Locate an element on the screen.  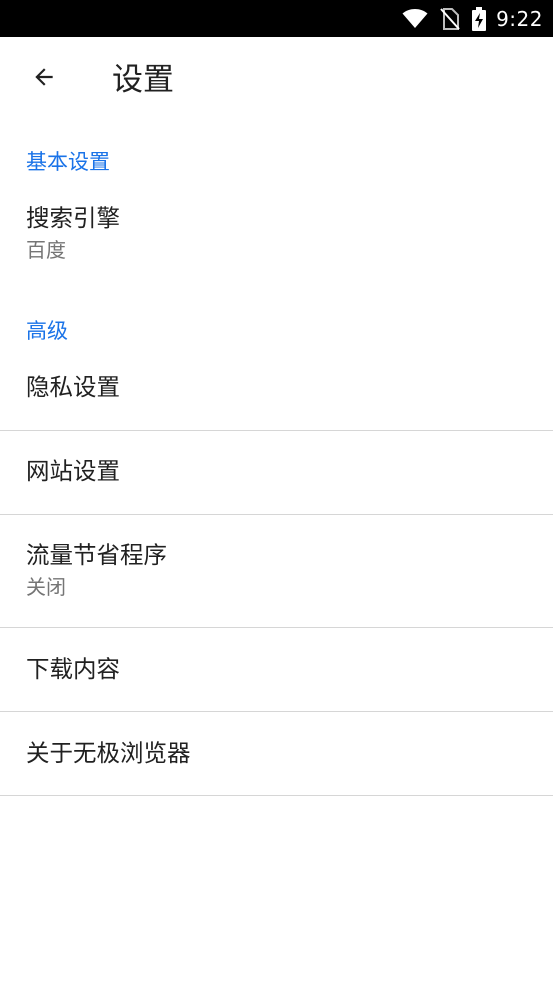
pref-summary: 百度 is located at coordinates (46, 250).